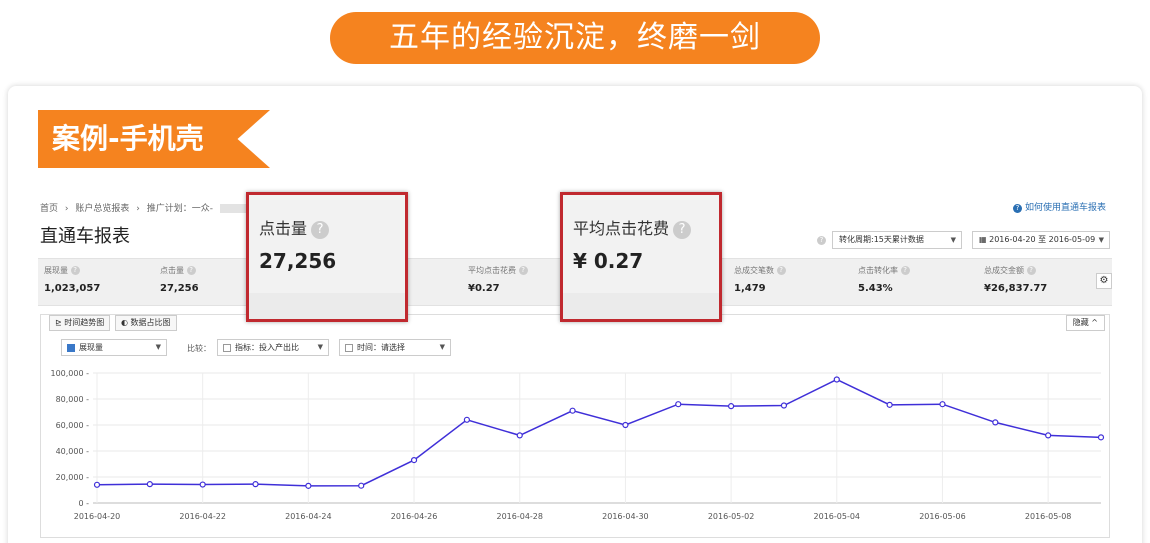 Image resolution: width=1150 pixels, height=543 pixels. Describe the element at coordinates (754, 270) in the screenshot. I see `stat-label: 总成交笔数` at that location.